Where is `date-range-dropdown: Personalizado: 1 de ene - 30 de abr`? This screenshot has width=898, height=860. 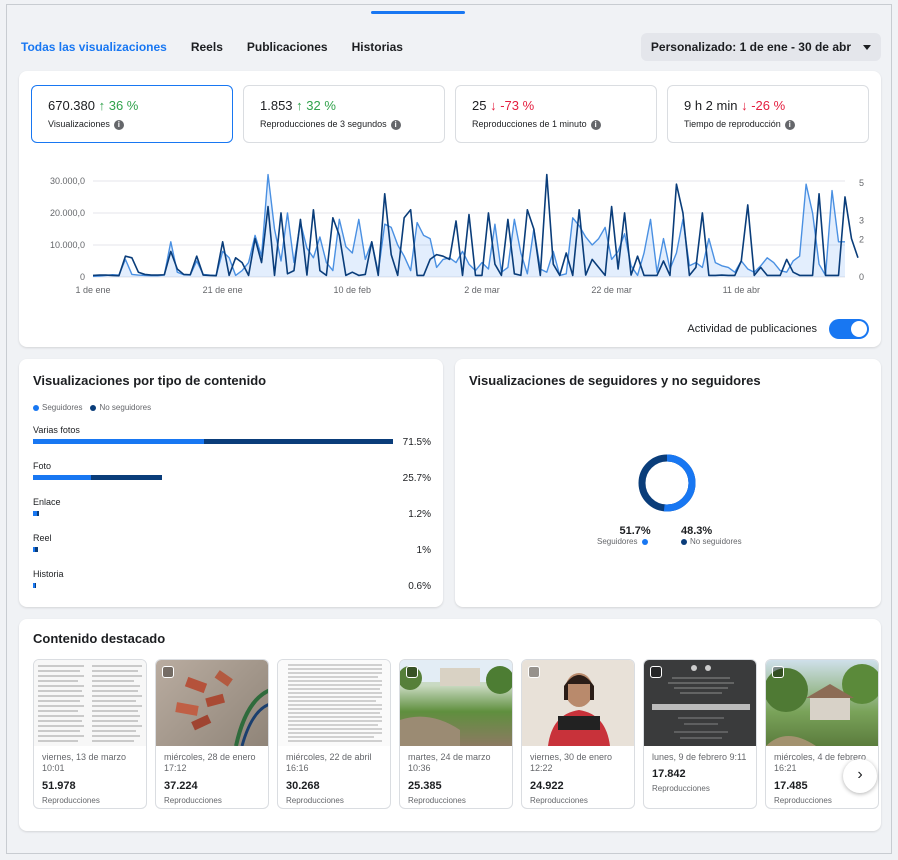 date-range-dropdown: Personalizado: 1 de ene - 30 de abr is located at coordinates (760, 47).